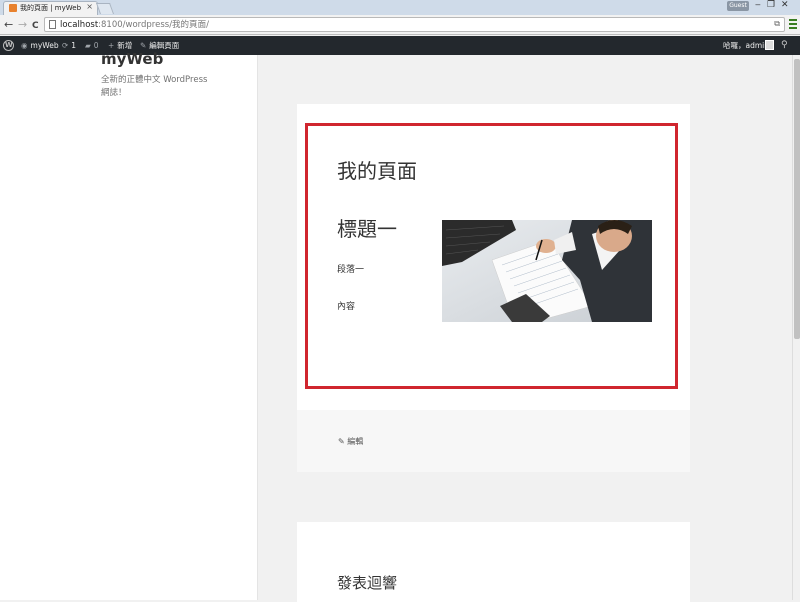 This screenshot has height=602, width=800. I want to click on scrollbar-thumb, so click(797, 199).